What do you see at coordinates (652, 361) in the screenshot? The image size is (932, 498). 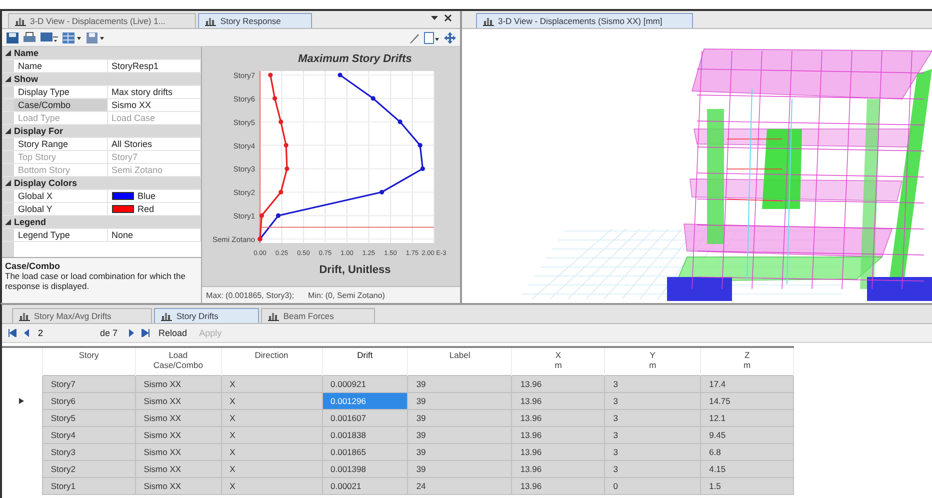 I see `column-header: Y m` at bounding box center [652, 361].